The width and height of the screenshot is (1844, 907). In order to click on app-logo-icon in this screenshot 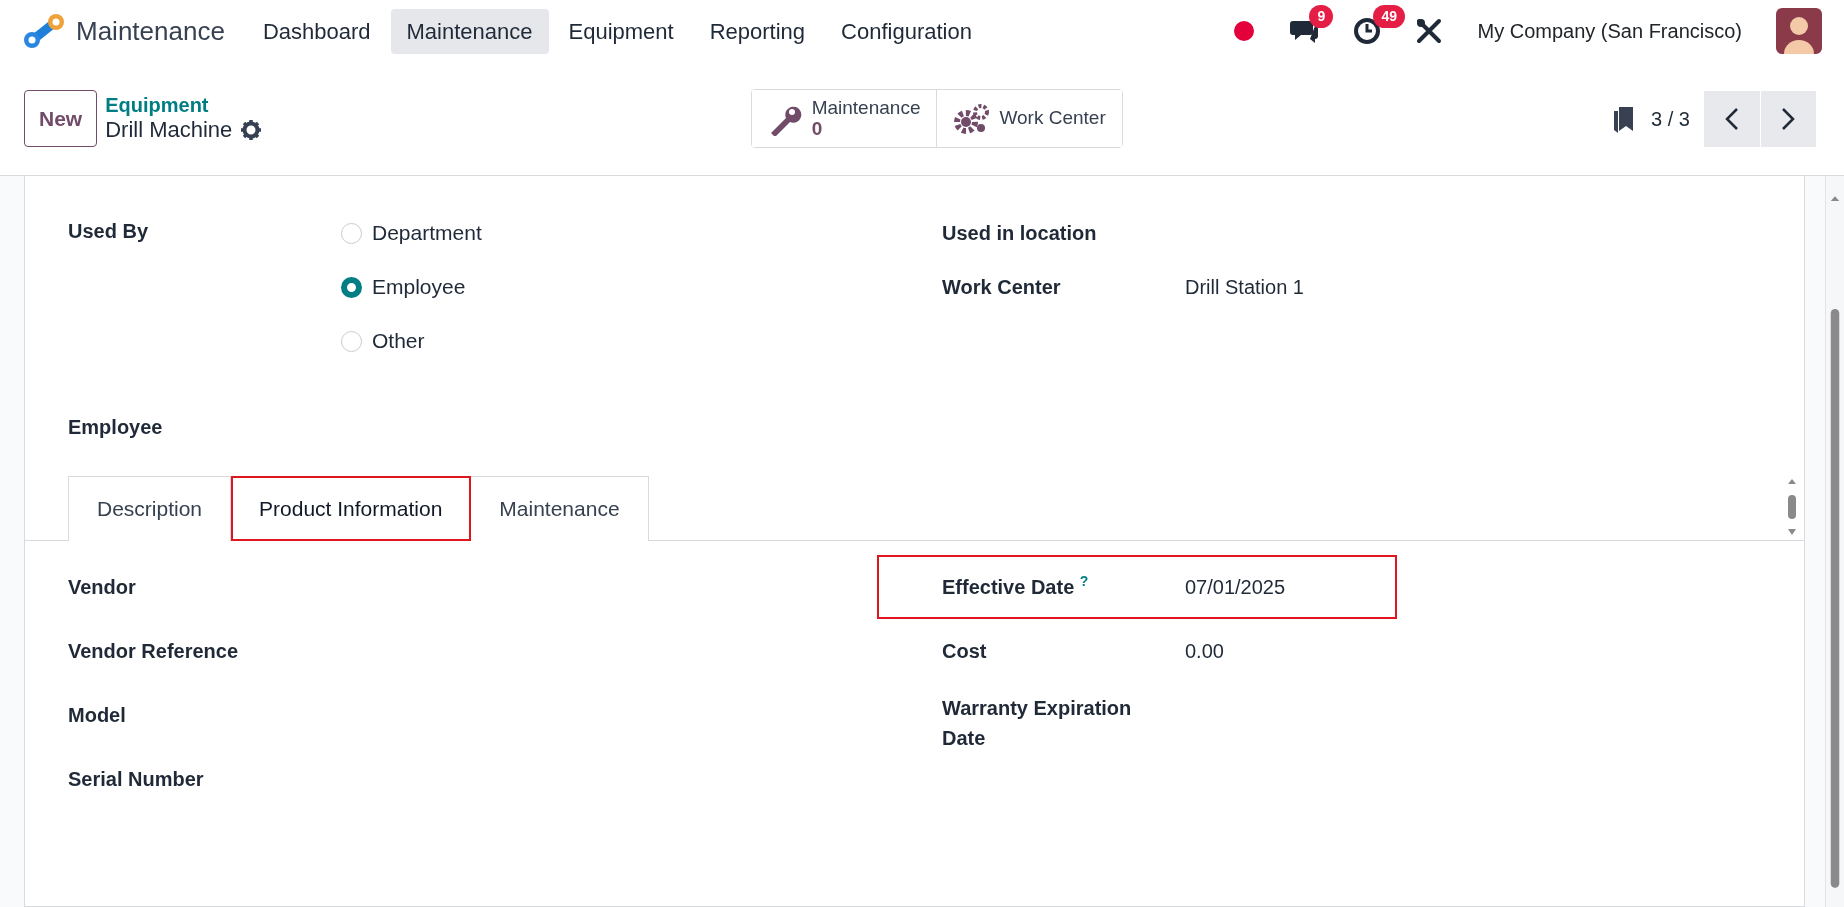, I will do `click(44, 31)`.